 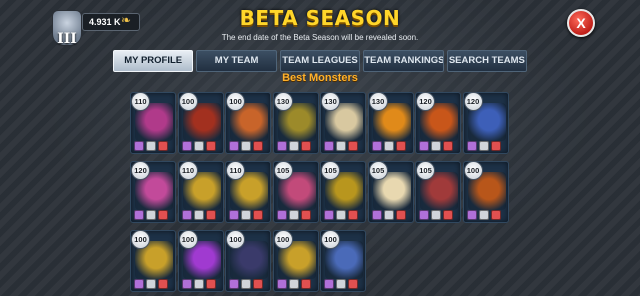 I want to click on tab-team-rankings: TEAM RANKINGS, so click(x=403, y=61).